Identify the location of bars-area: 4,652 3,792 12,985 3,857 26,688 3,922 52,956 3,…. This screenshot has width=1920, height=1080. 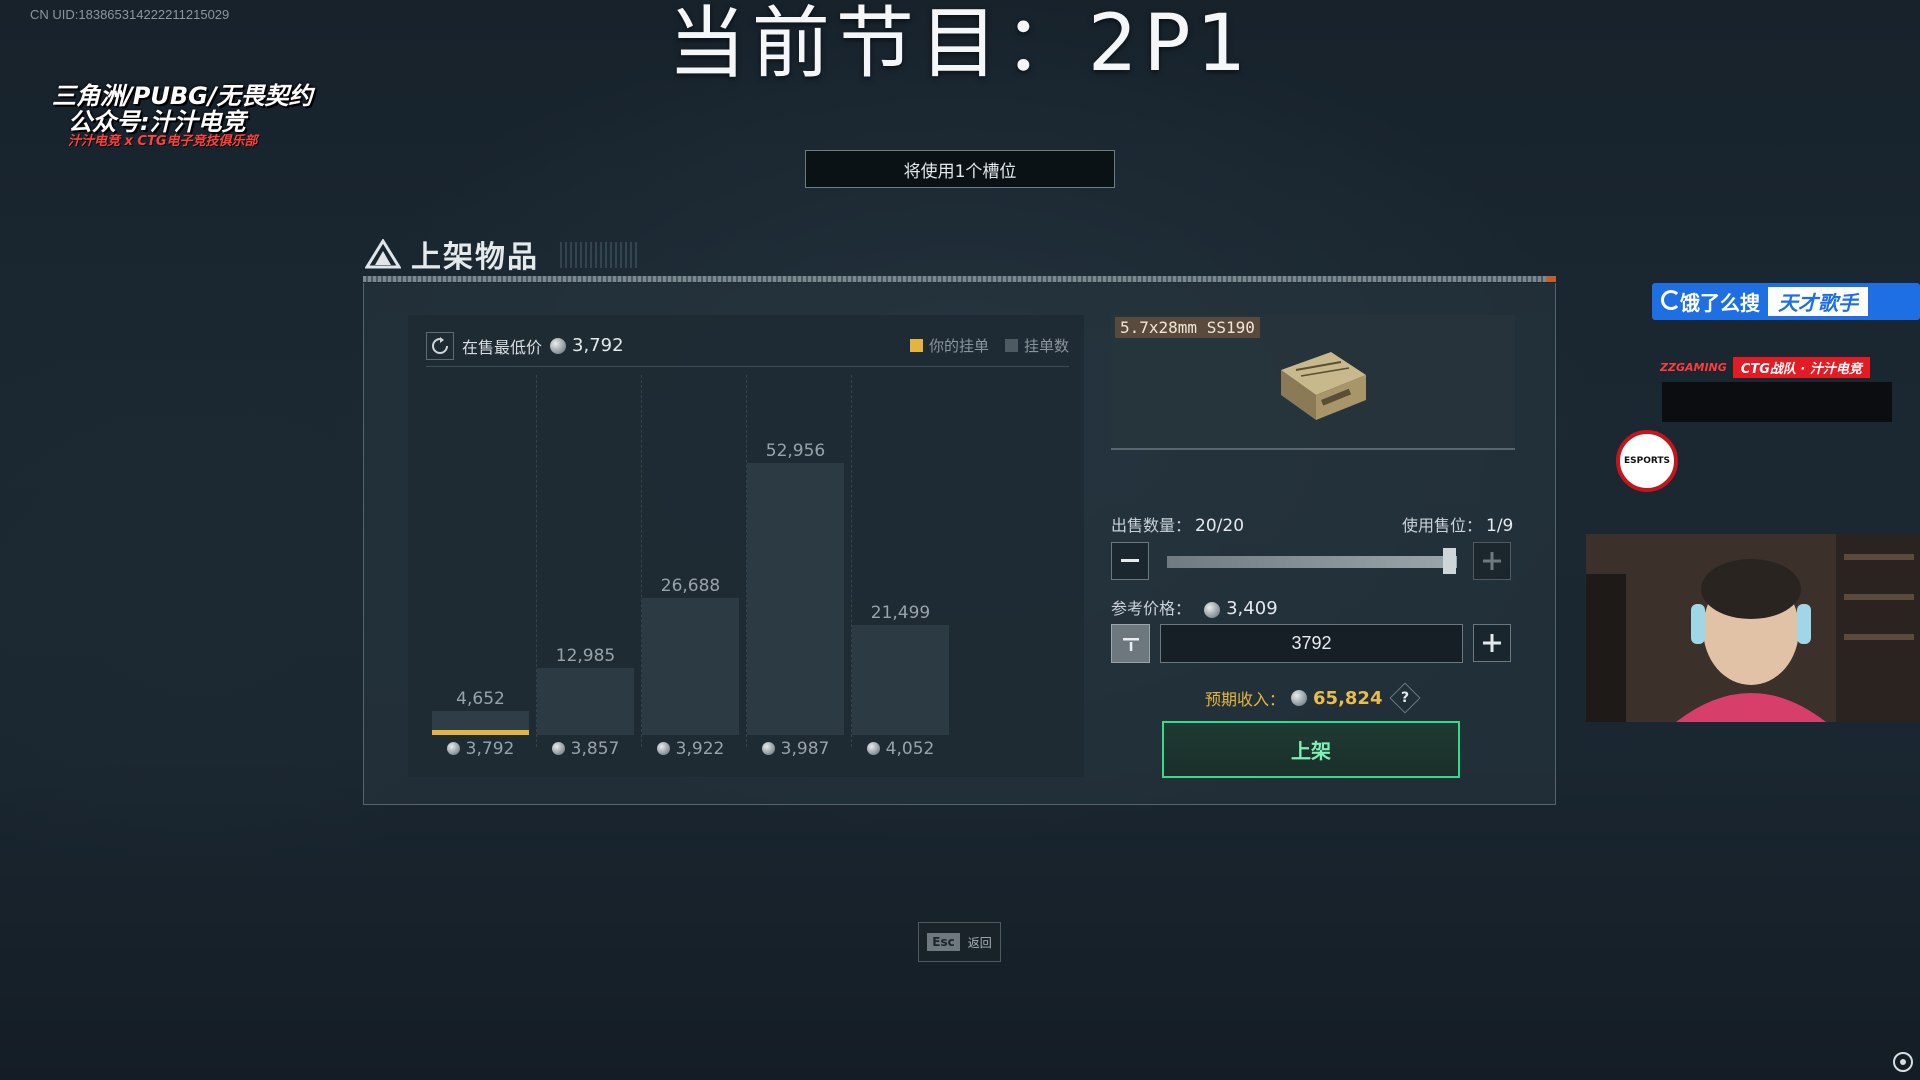
(746, 575).